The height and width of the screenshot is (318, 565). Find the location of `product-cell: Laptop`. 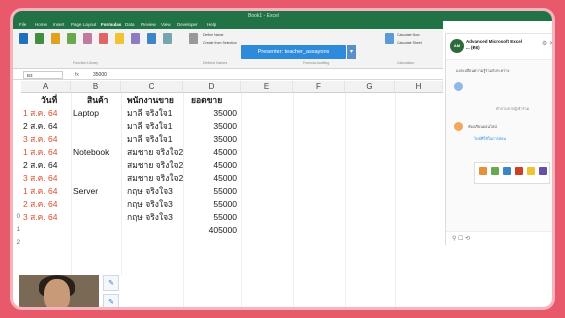

product-cell: Laptop is located at coordinates (86, 113).